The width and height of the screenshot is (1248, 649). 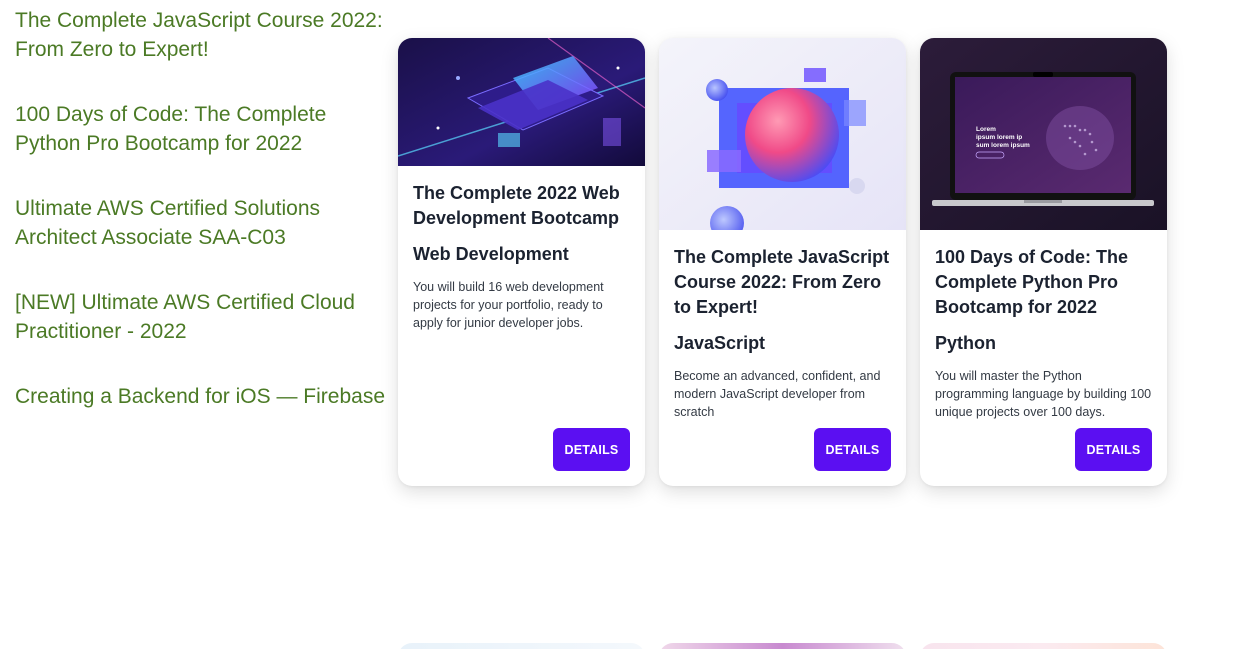 What do you see at coordinates (202, 396) in the screenshot?
I see `course-link-ios-firebase: Creating a Backend for iOS — Firebase` at bounding box center [202, 396].